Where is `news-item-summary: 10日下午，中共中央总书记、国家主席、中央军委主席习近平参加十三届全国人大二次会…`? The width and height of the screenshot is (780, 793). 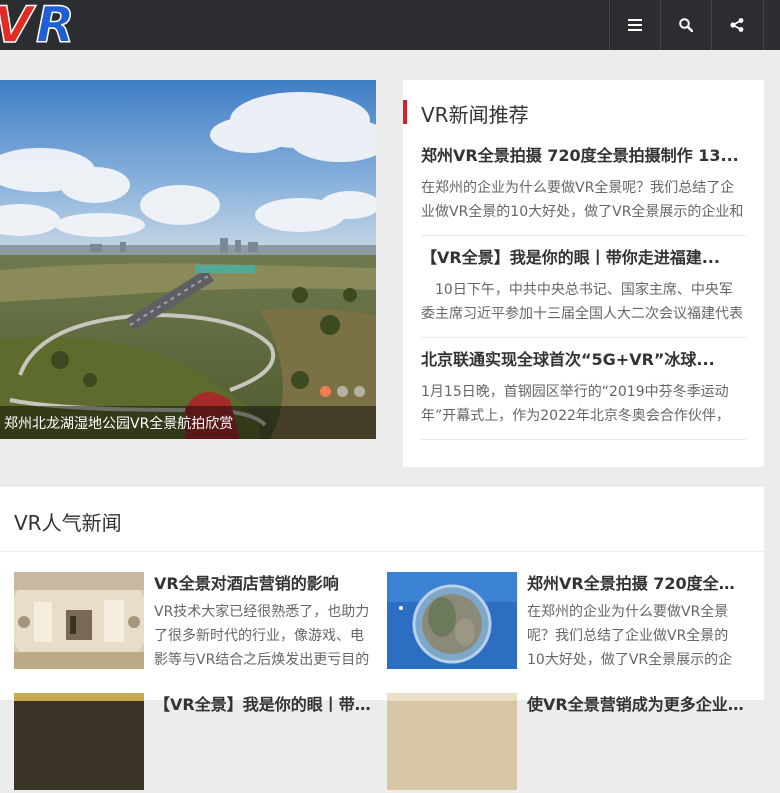
news-item-summary: 10日下午，中共中央总书记、国家主席、中央军委主席习近平参加十三届全国人大二次会… is located at coordinates (582, 302).